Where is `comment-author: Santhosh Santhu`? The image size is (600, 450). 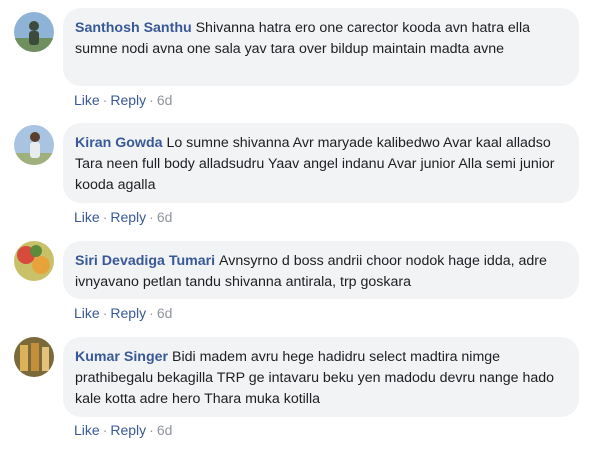
comment-author: Santhosh Santhu is located at coordinates (135, 28).